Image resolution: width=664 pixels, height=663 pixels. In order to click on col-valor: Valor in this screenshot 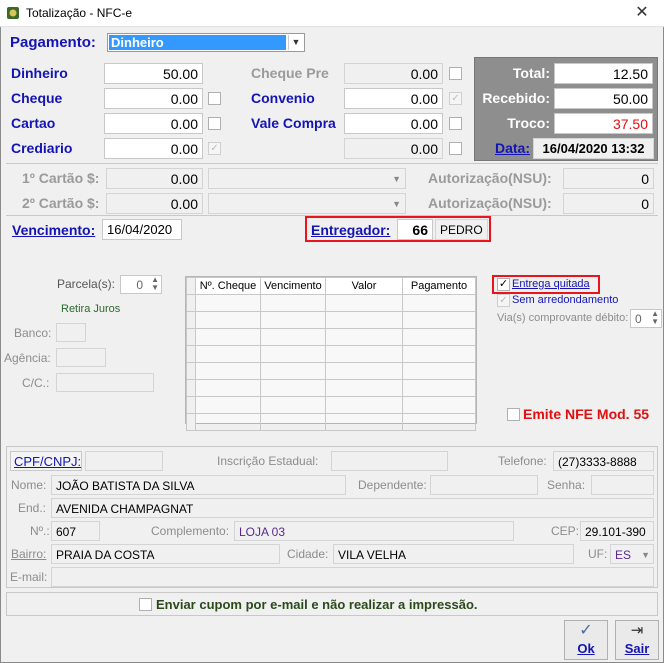, I will do `click(364, 286)`.